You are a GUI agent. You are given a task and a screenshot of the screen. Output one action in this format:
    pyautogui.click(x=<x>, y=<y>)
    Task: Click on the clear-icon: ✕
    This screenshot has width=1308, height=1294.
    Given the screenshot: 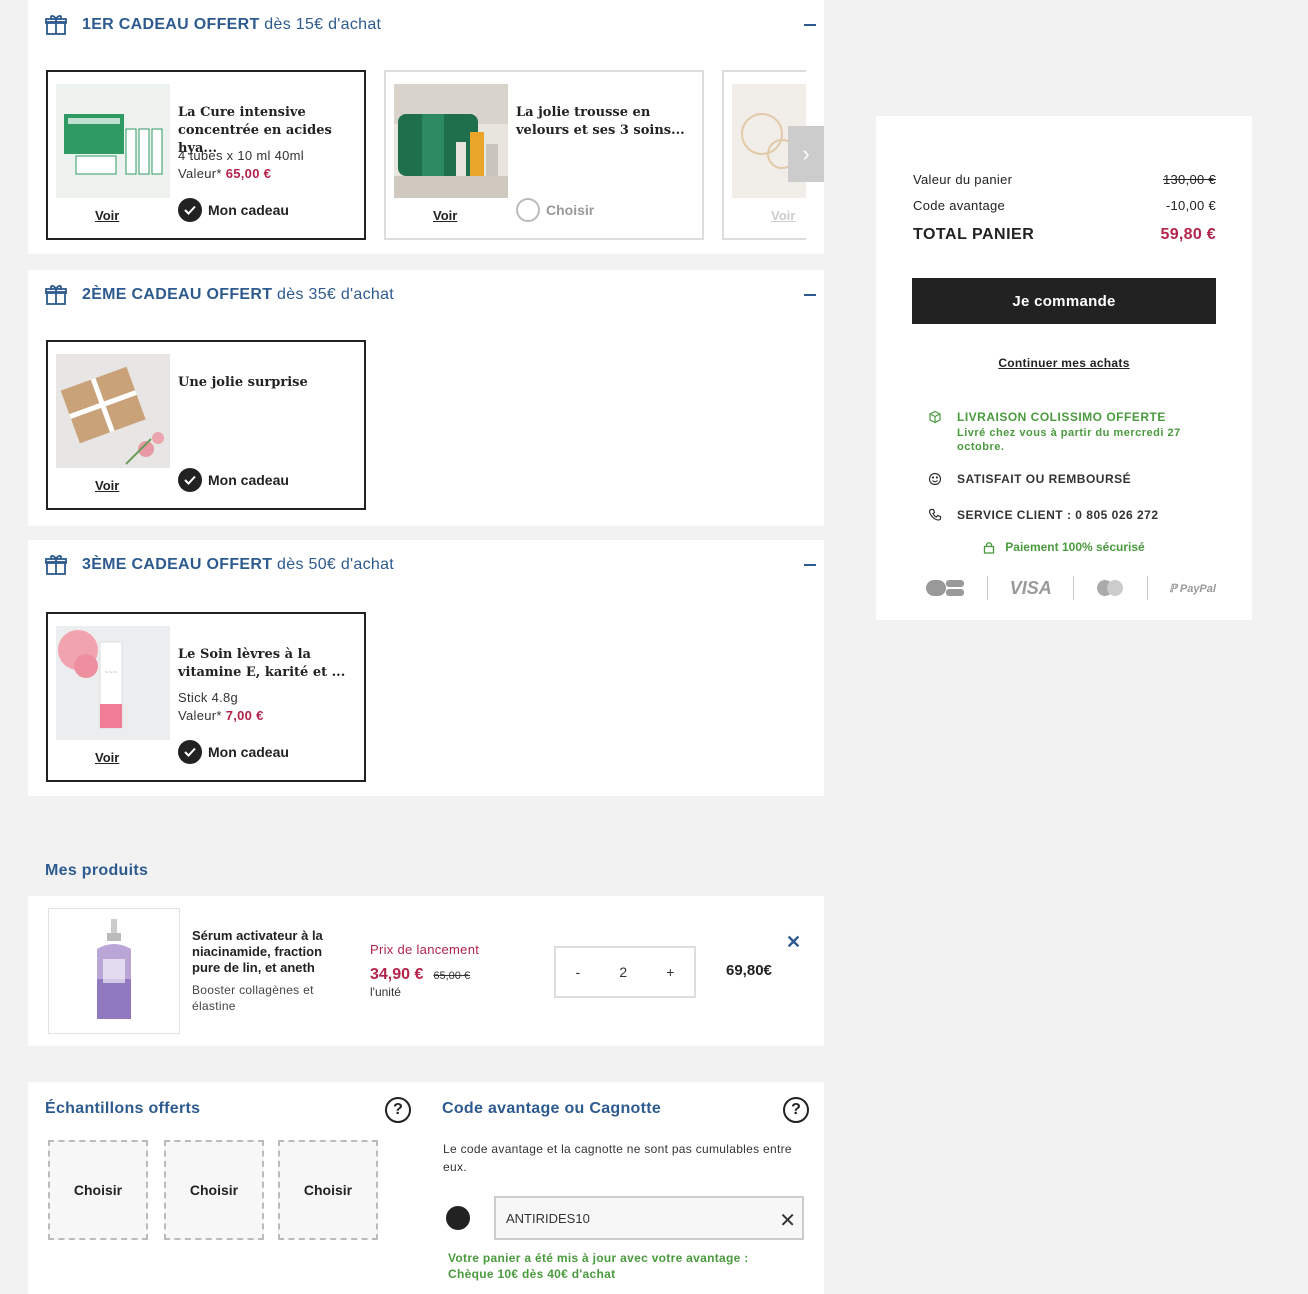 What is the action you would take?
    pyautogui.click(x=787, y=1220)
    